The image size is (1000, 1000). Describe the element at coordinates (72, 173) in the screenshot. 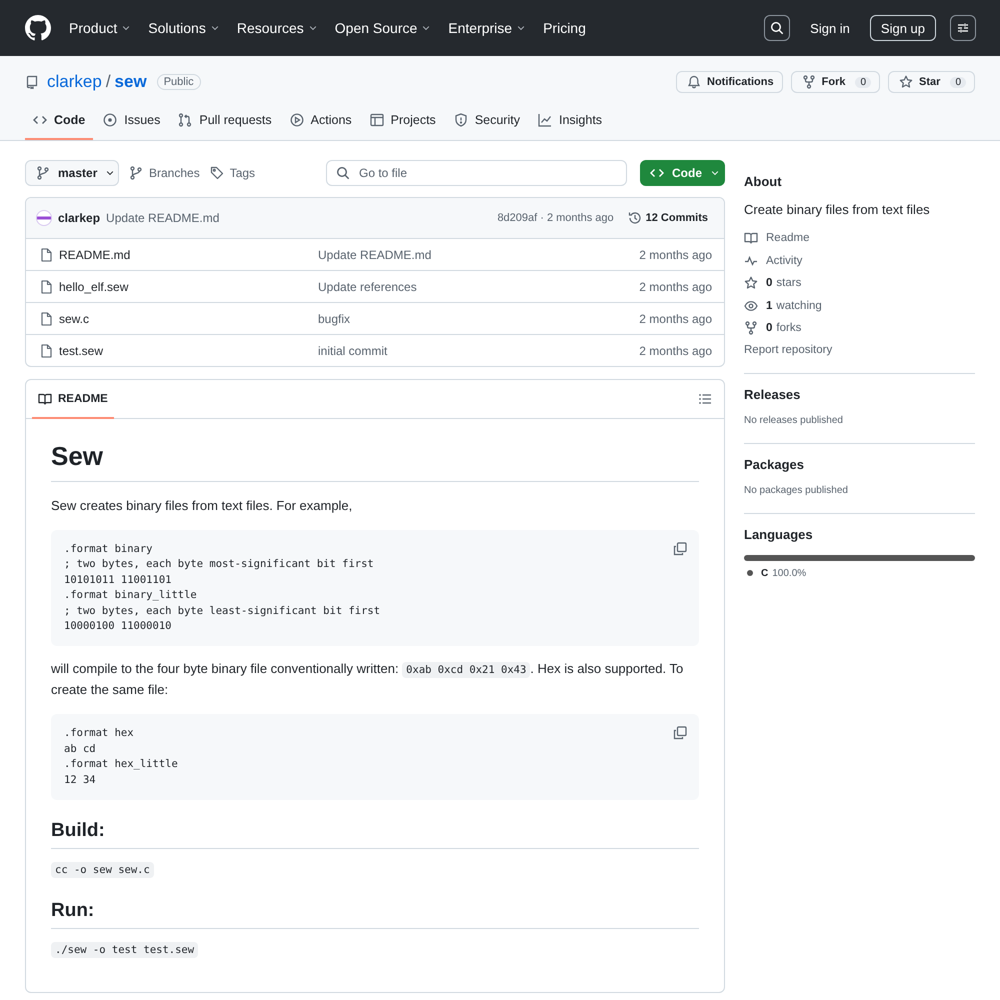

I see `branch-selector: master` at that location.